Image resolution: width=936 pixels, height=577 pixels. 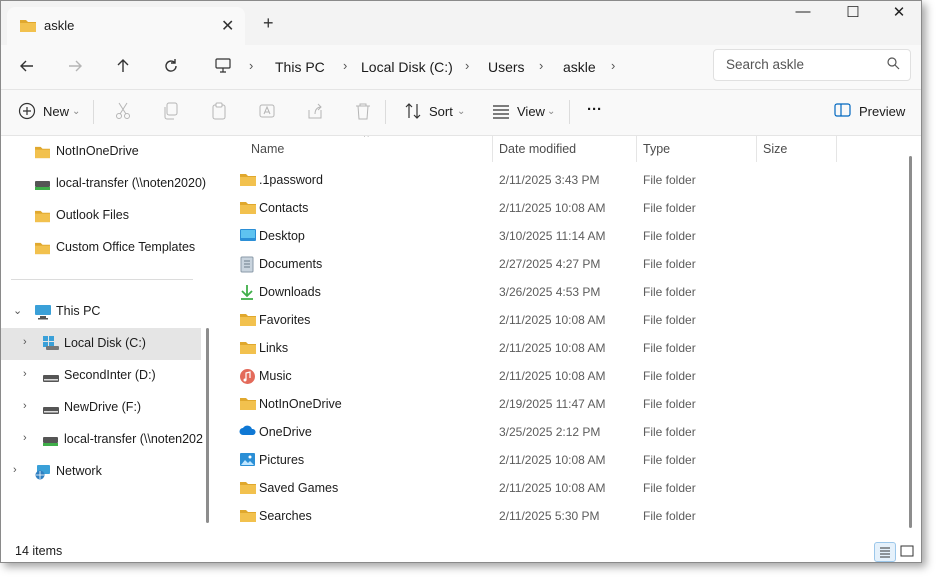 I want to click on pictures-icon, so click(x=247, y=461).